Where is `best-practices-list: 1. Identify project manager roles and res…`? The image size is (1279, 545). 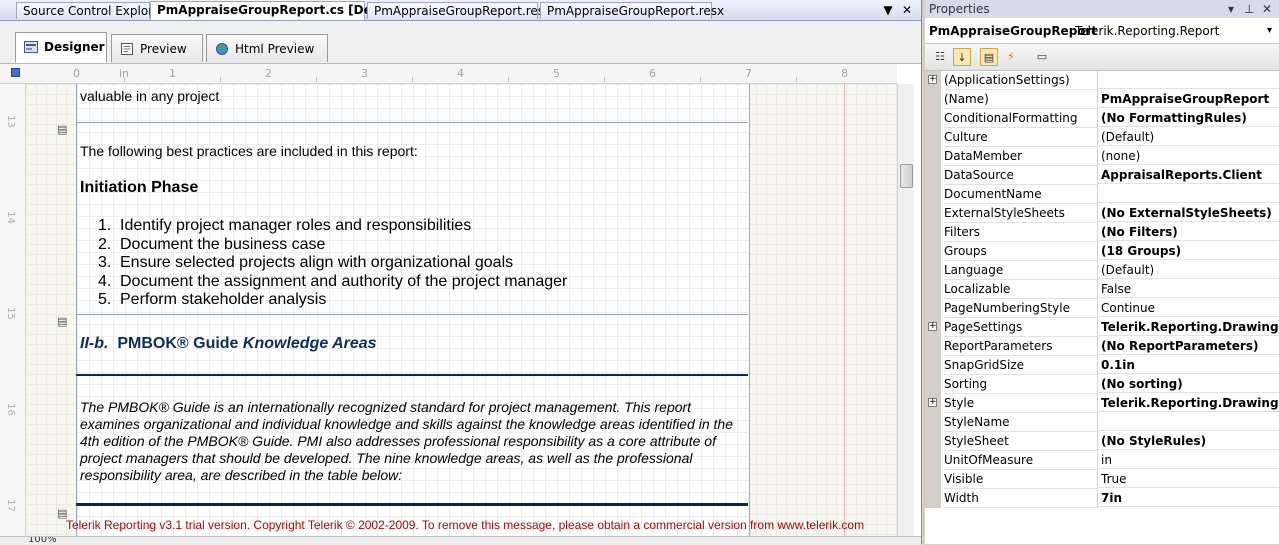 best-practices-list: 1. Identify project manager roles and res… is located at coordinates (332, 263).